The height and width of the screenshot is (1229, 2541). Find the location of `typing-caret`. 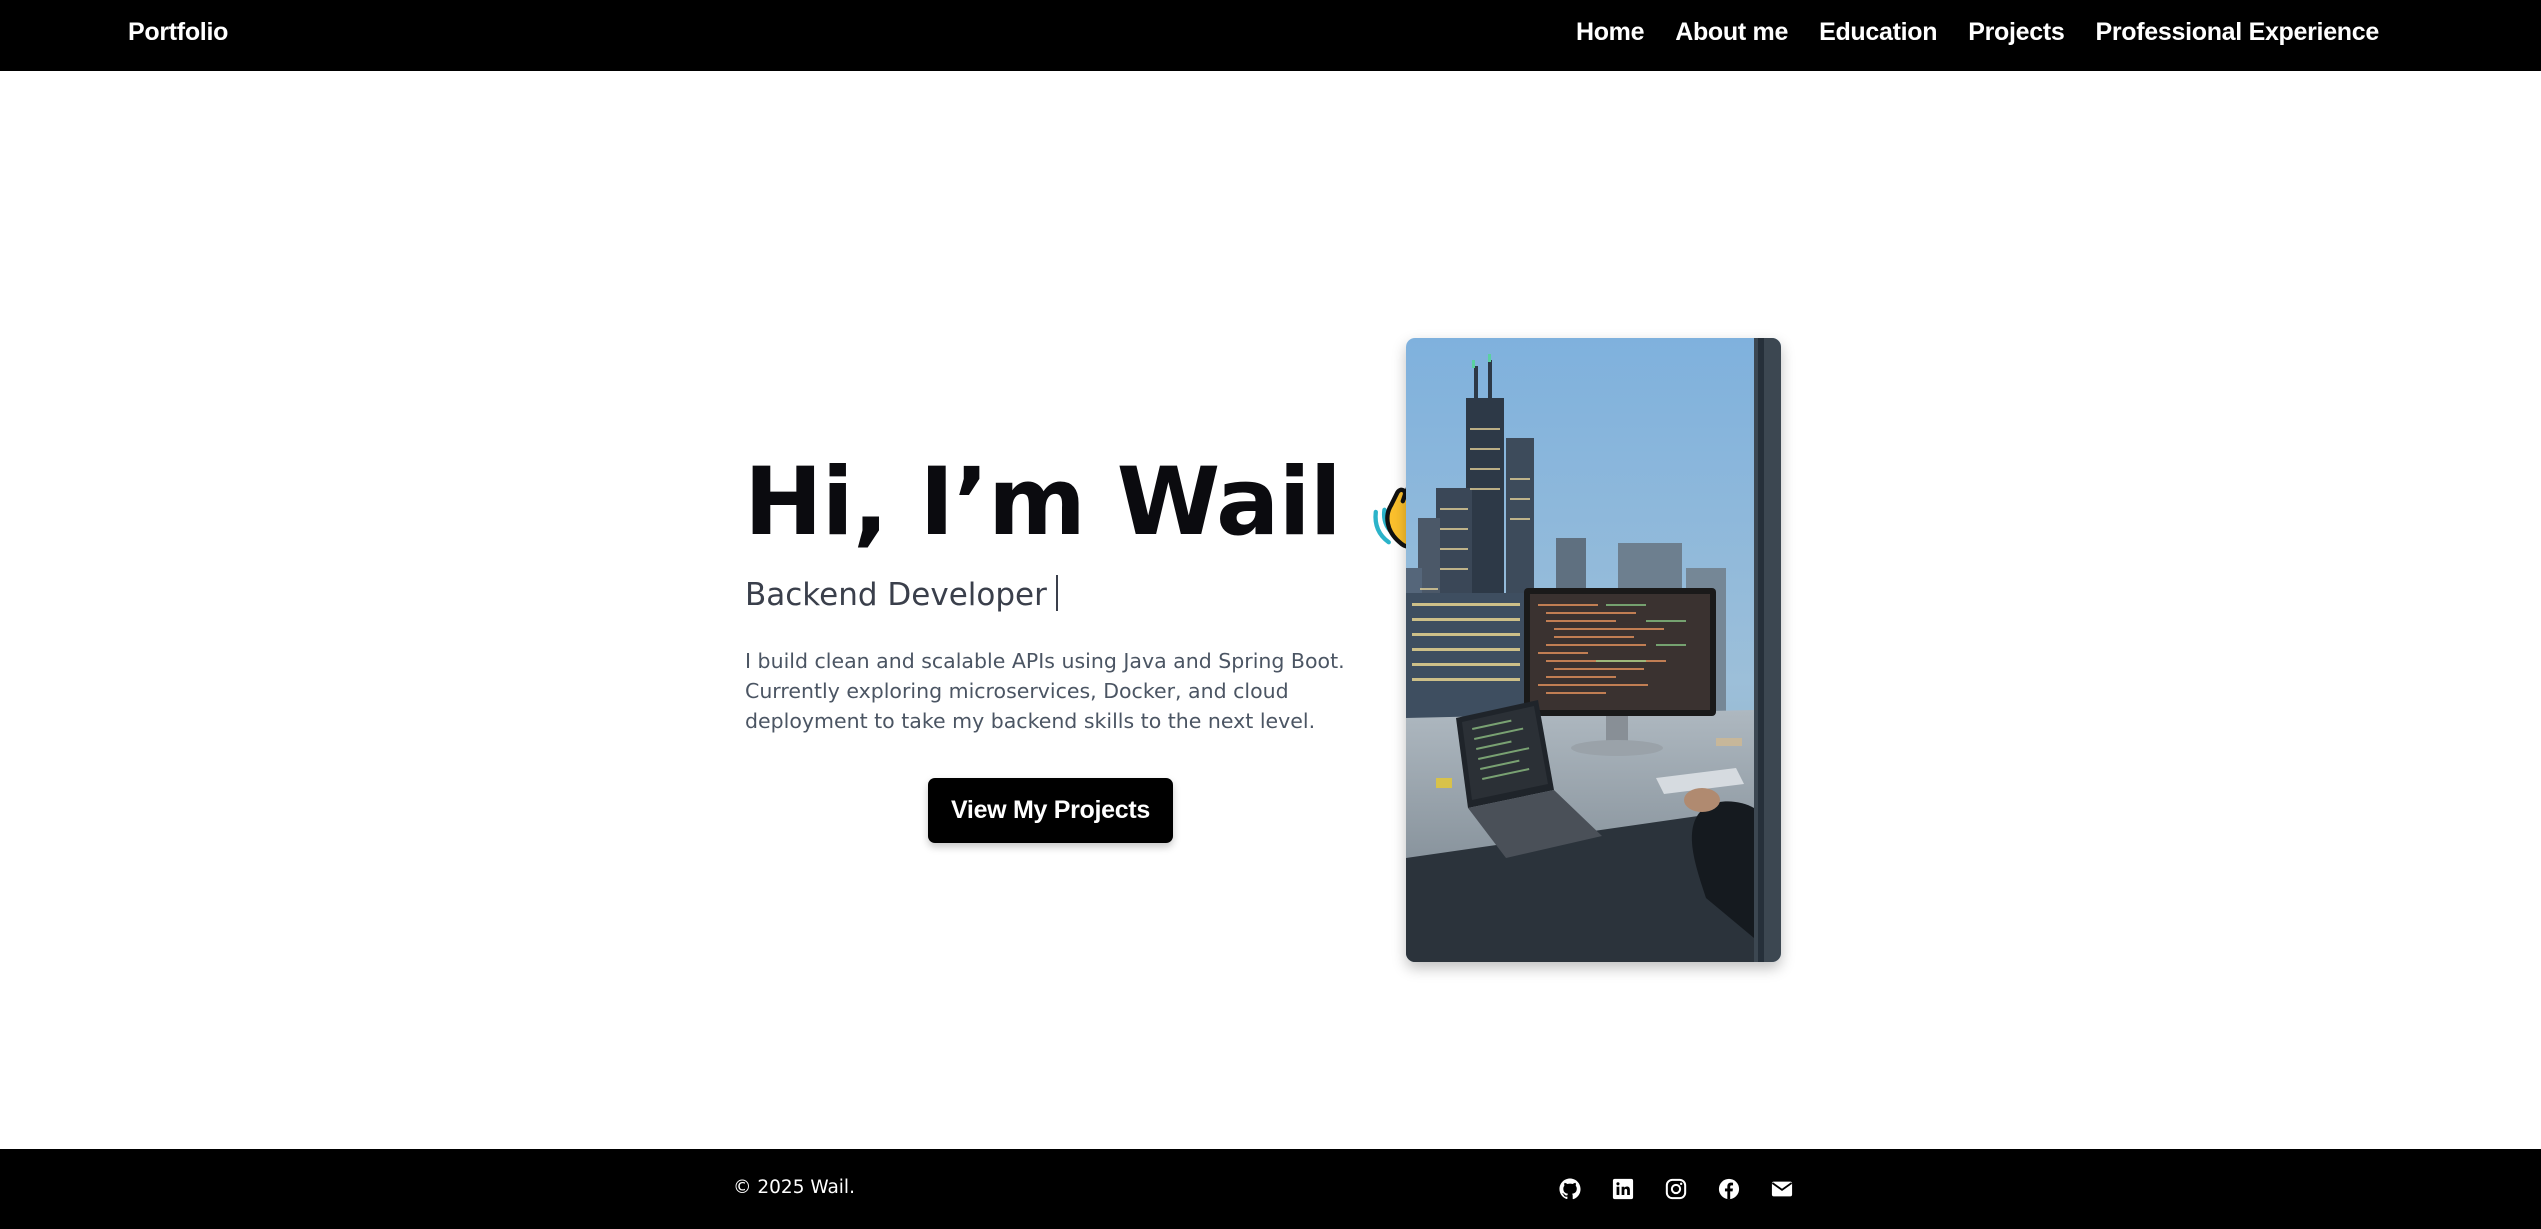

typing-caret is located at coordinates (1056, 593).